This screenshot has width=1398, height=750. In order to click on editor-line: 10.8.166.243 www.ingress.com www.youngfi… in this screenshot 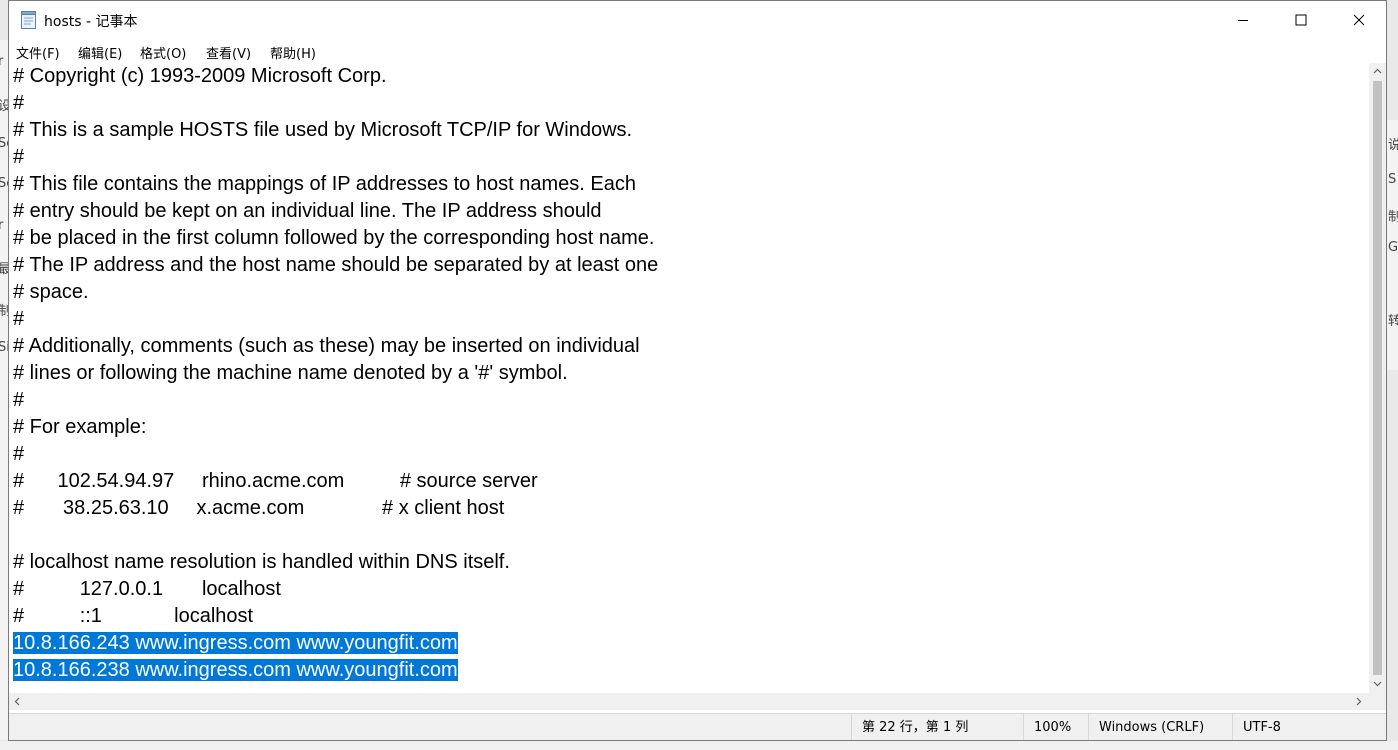, I will do `click(235, 643)`.